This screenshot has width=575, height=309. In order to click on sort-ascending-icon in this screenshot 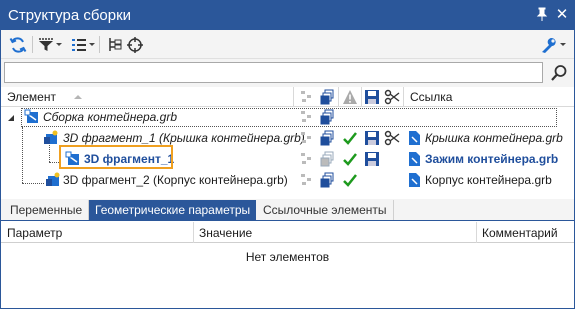, I will do `click(78, 97)`.